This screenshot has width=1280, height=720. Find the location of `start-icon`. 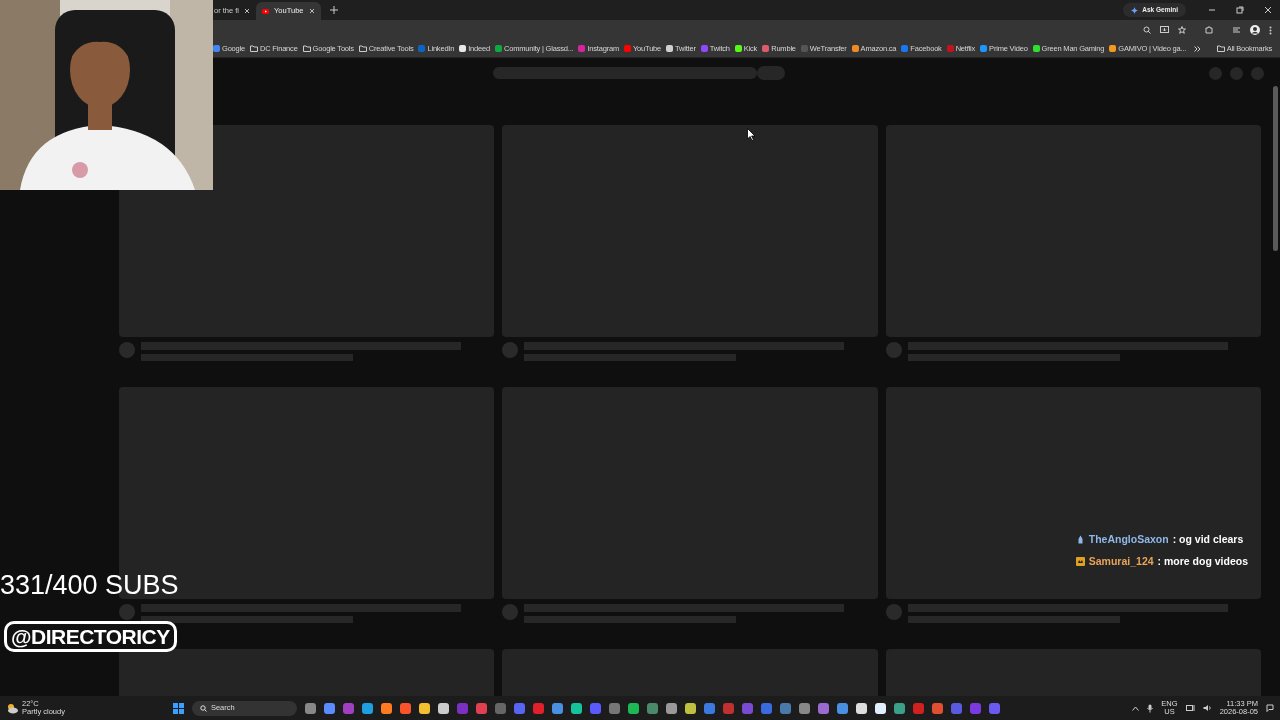

start-icon is located at coordinates (178, 708).